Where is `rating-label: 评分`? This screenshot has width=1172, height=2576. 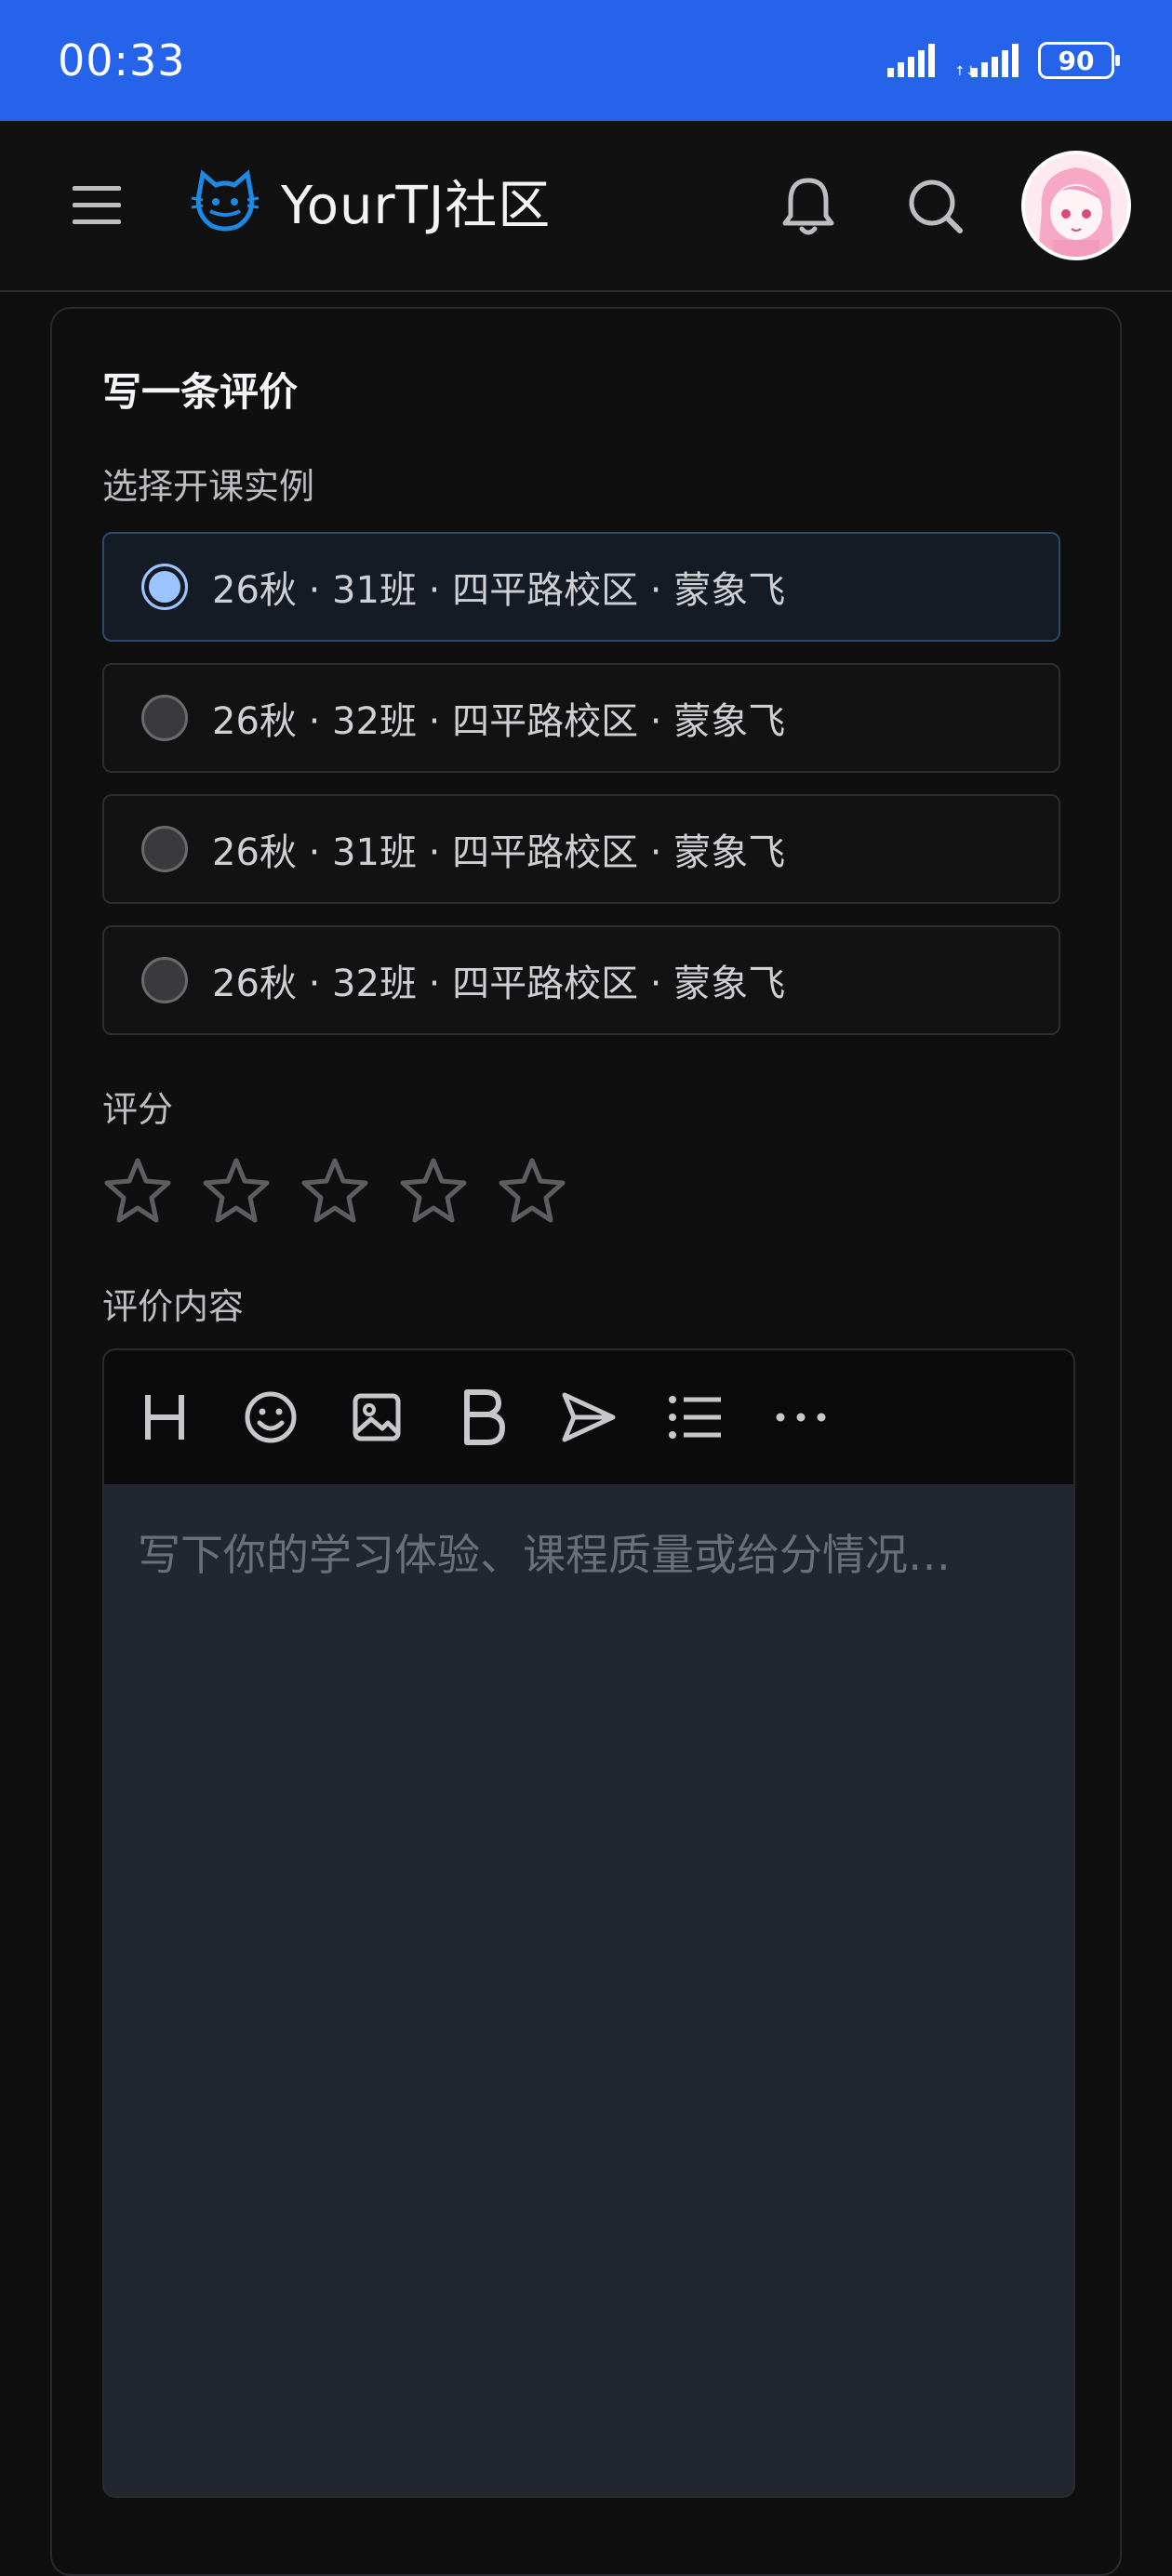
rating-label: 评分 is located at coordinates (138, 1109).